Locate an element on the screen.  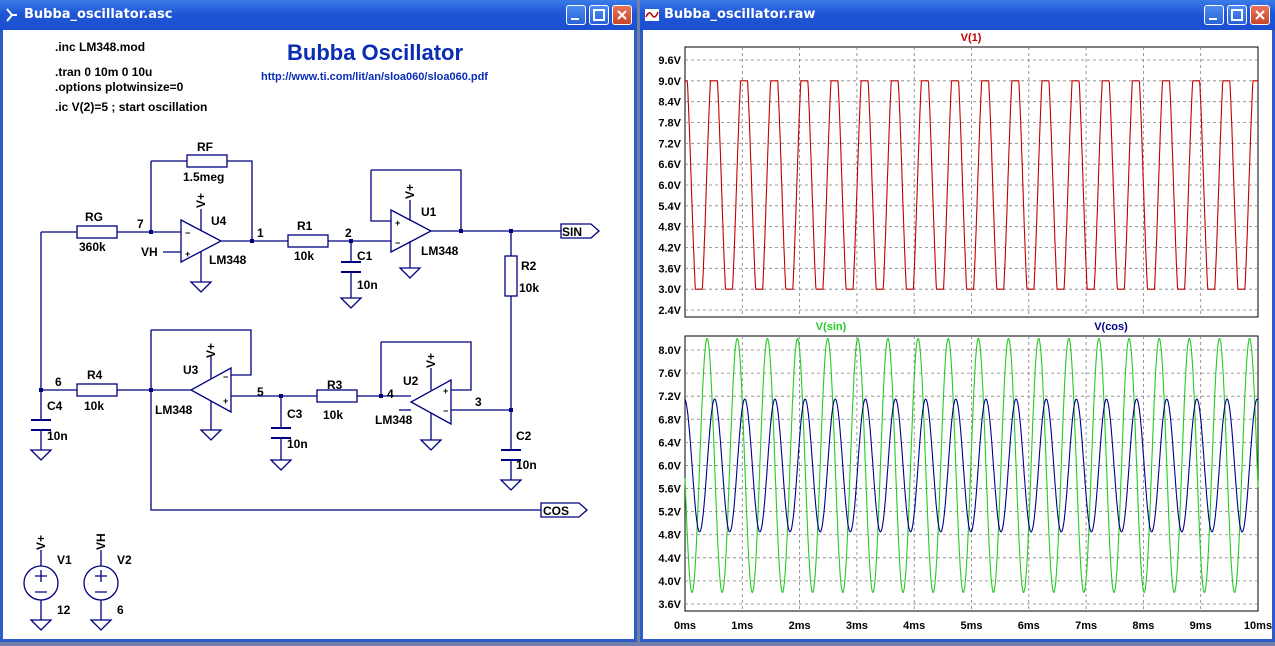
y-tick-label: 9.0V is located at coordinates (669, 82).